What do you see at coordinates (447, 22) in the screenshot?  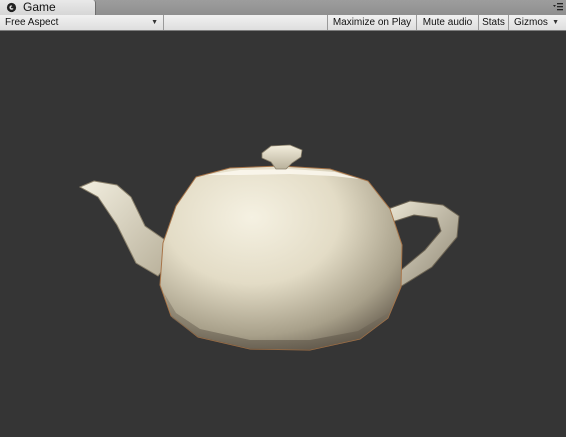 I see `mute-audio-toggle: Mute audio` at bounding box center [447, 22].